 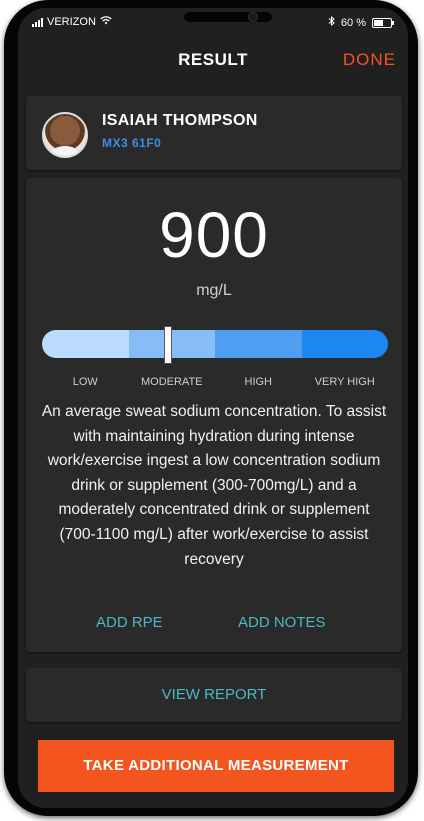 I want to click on scale-segment-high, so click(x=258, y=344).